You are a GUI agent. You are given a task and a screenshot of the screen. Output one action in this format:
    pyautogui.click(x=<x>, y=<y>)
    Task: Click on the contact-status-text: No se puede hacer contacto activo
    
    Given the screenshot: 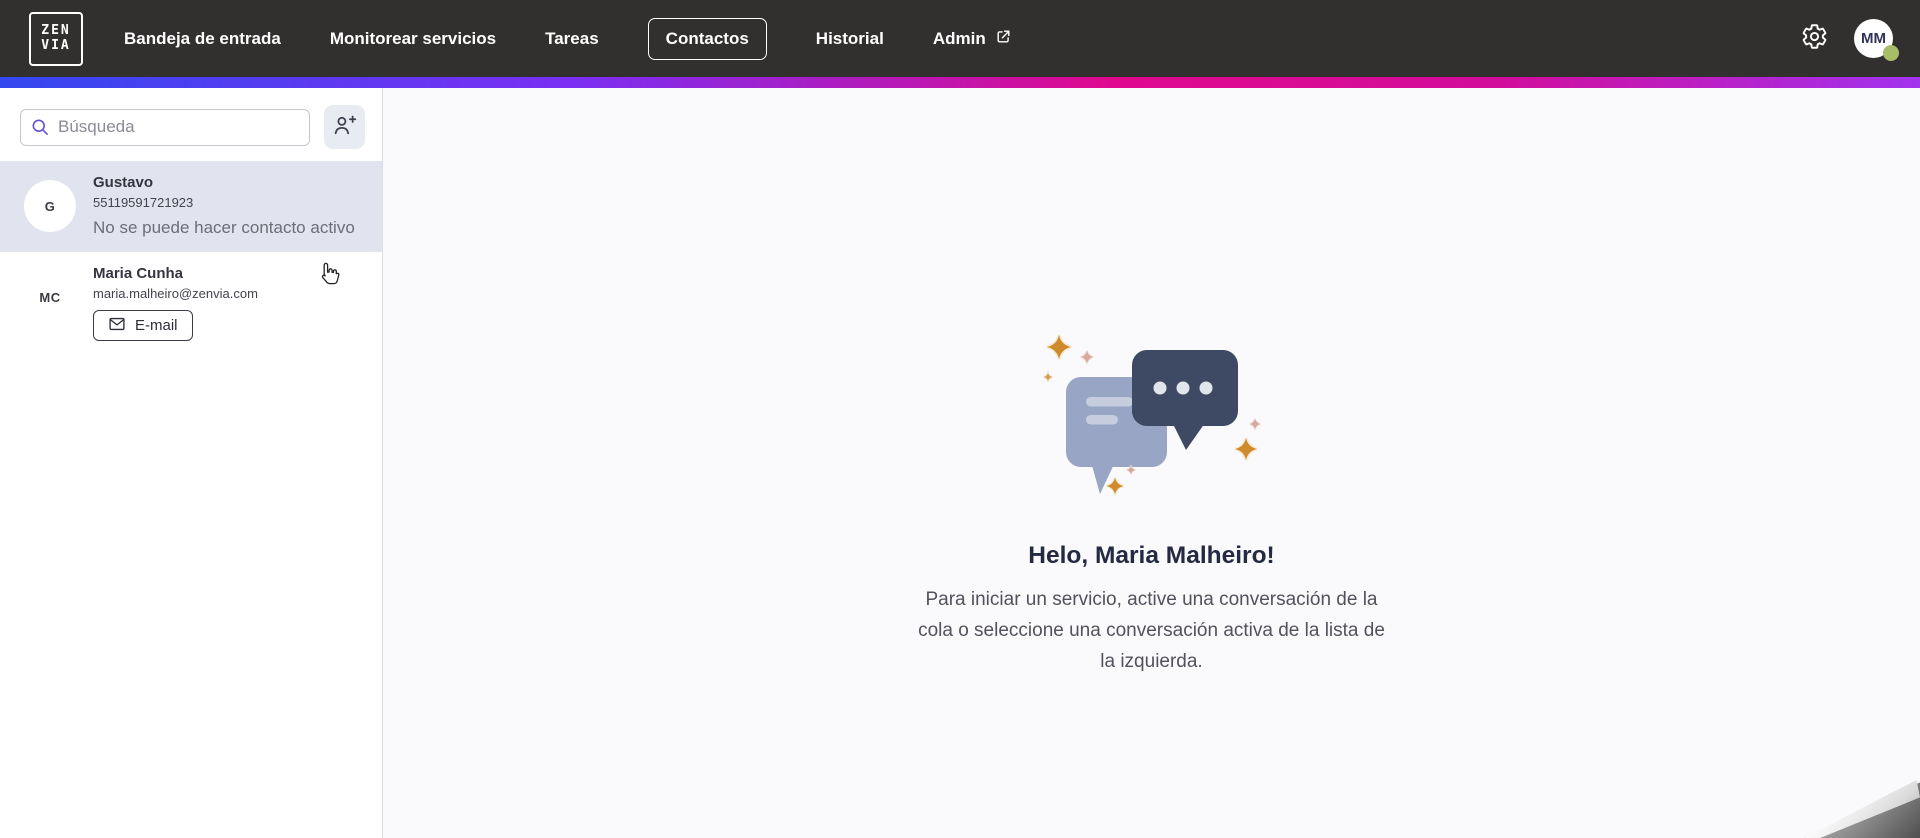 What is the action you would take?
    pyautogui.click(x=224, y=227)
    